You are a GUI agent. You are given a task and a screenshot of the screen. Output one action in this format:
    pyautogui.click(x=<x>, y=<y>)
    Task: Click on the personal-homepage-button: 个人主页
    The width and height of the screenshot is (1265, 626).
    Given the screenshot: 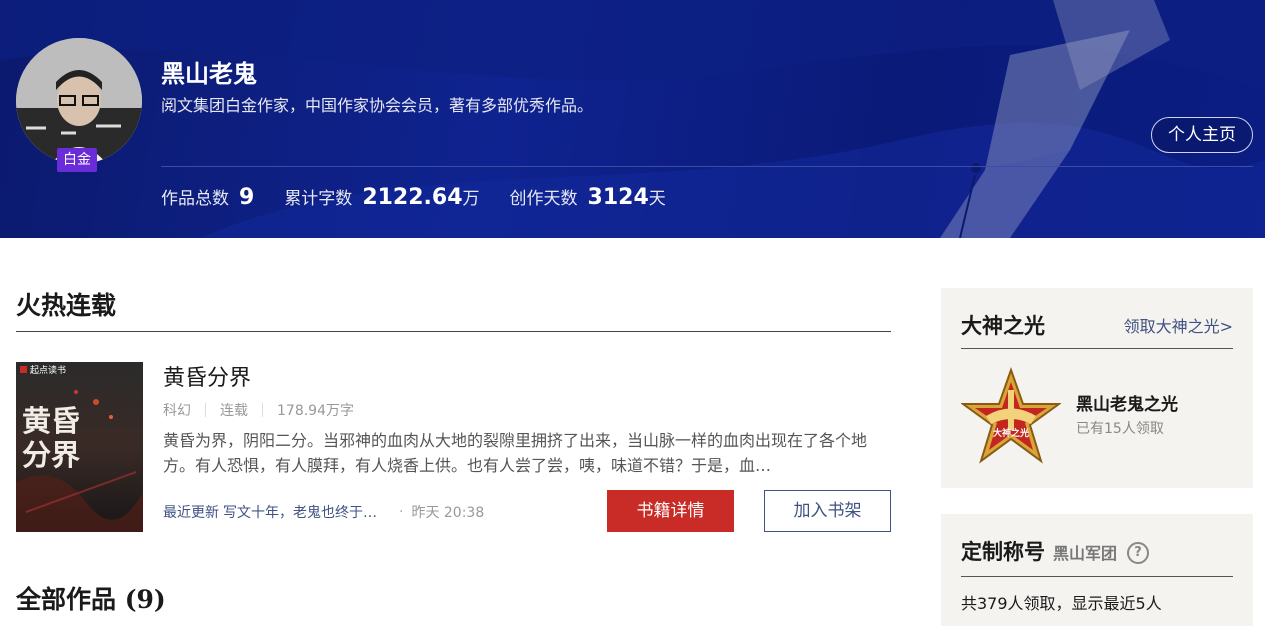 What is the action you would take?
    pyautogui.click(x=1202, y=135)
    